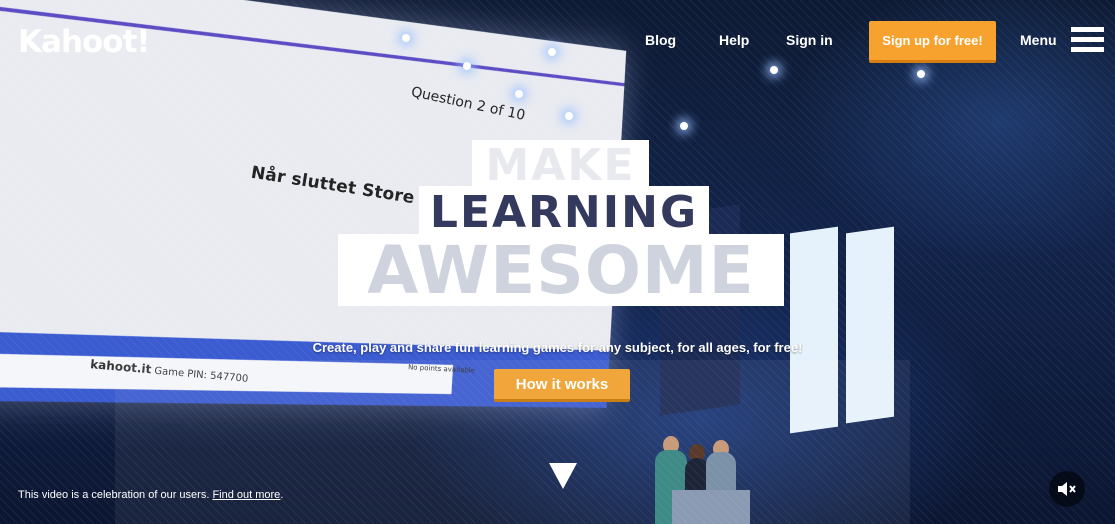  I want to click on headline-line-learning: LEARNING, so click(564, 212).